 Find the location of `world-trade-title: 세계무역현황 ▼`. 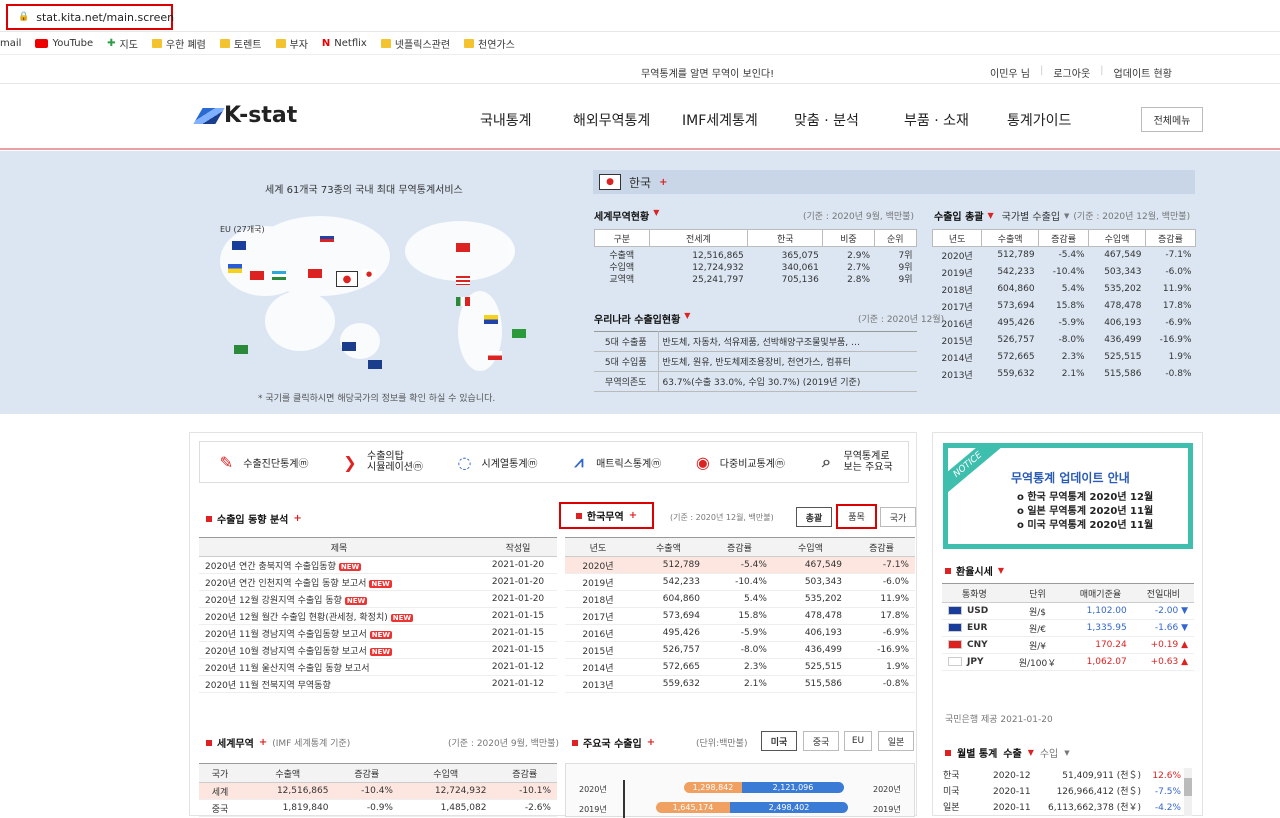

world-trade-title: 세계무역현황 ▼ is located at coordinates (626, 215).